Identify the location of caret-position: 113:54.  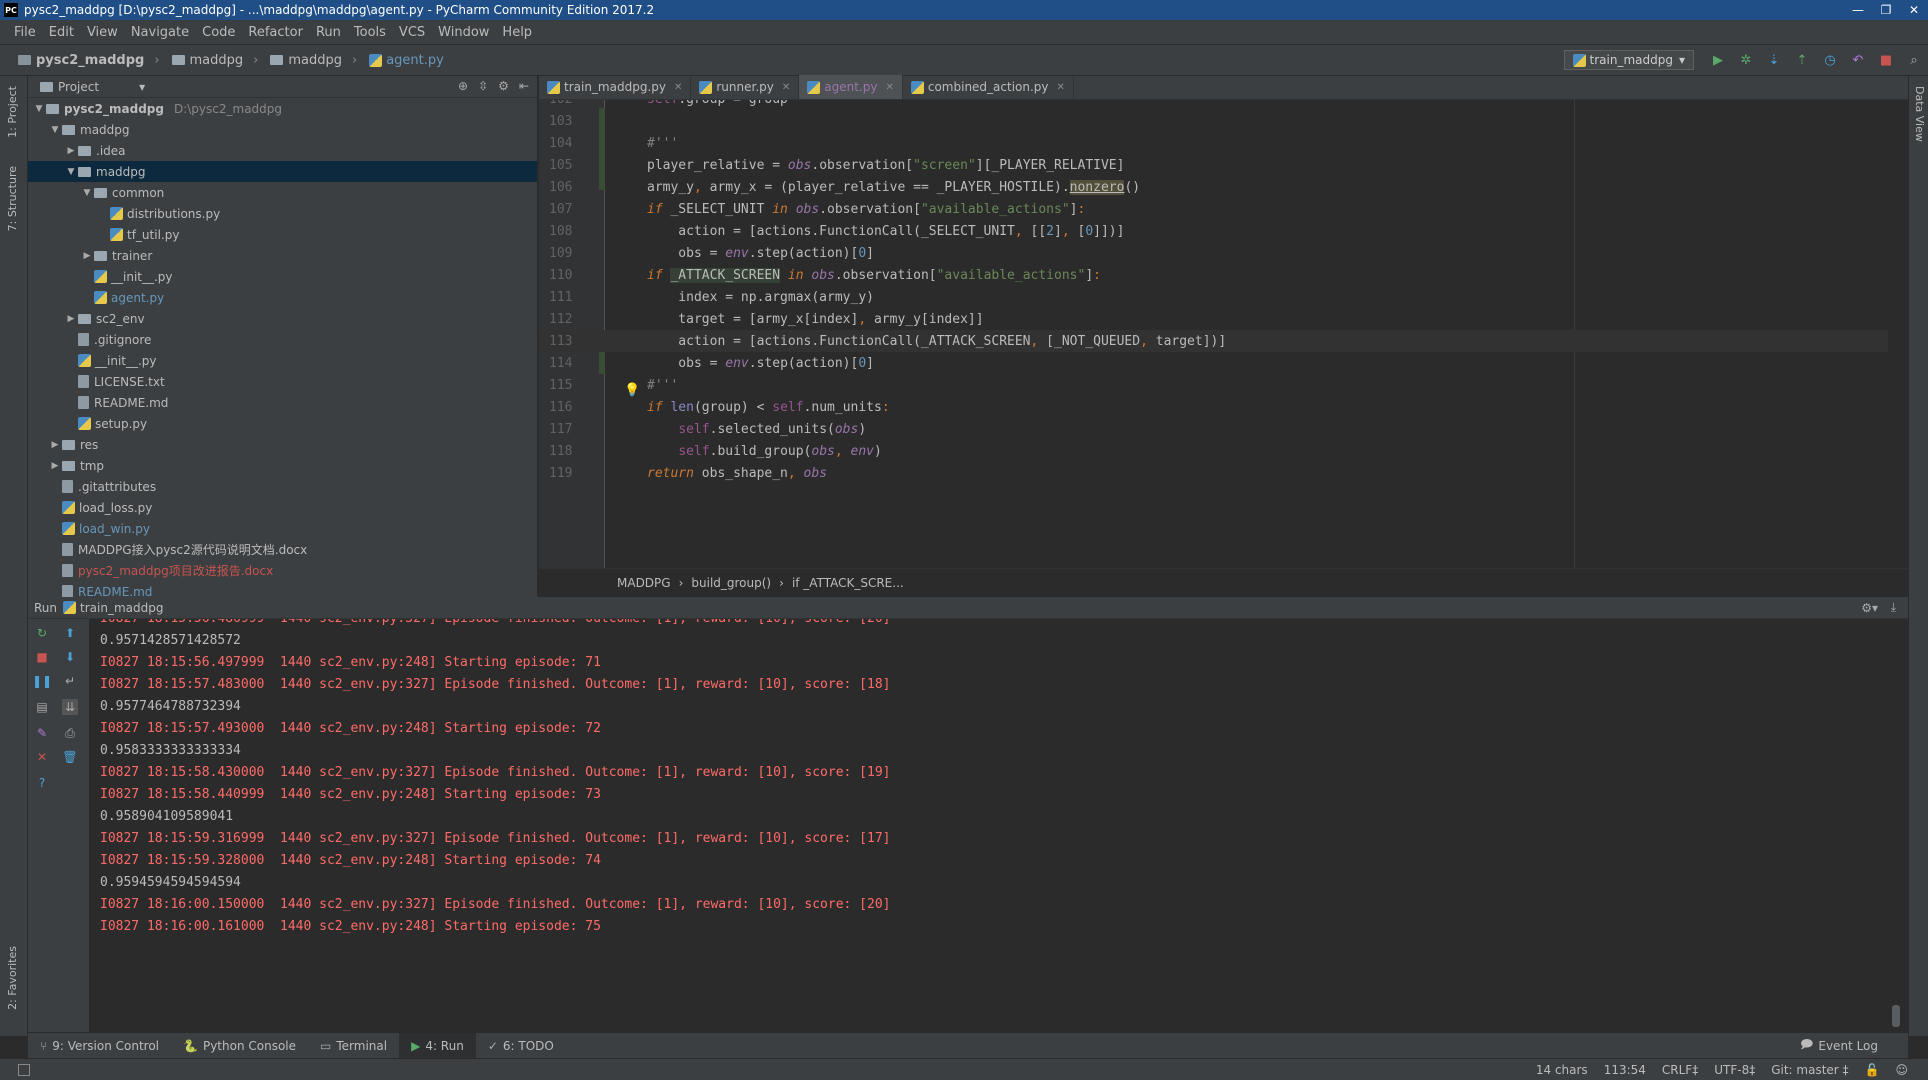
(1625, 1070).